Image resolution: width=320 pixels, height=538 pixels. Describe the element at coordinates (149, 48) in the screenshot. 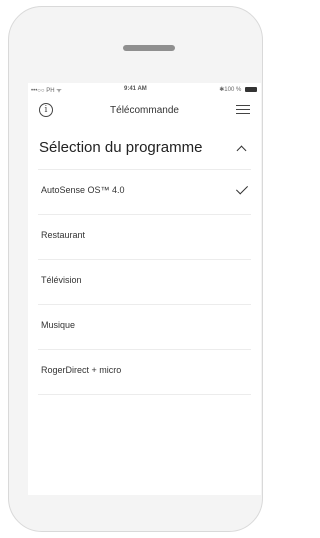

I see `phone-speaker` at that location.